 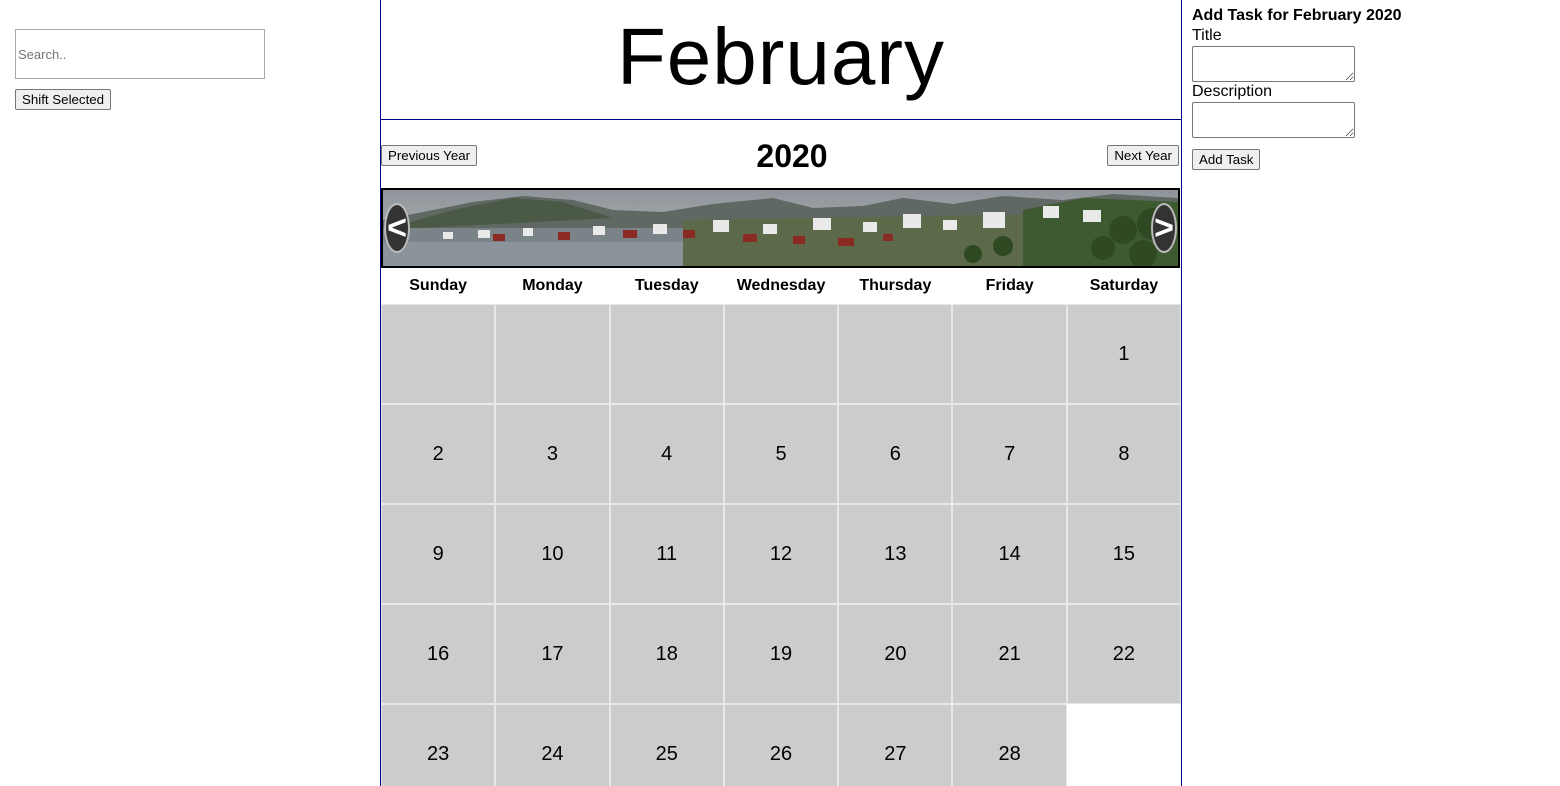 I want to click on day-cell: 23, so click(x=438, y=745).